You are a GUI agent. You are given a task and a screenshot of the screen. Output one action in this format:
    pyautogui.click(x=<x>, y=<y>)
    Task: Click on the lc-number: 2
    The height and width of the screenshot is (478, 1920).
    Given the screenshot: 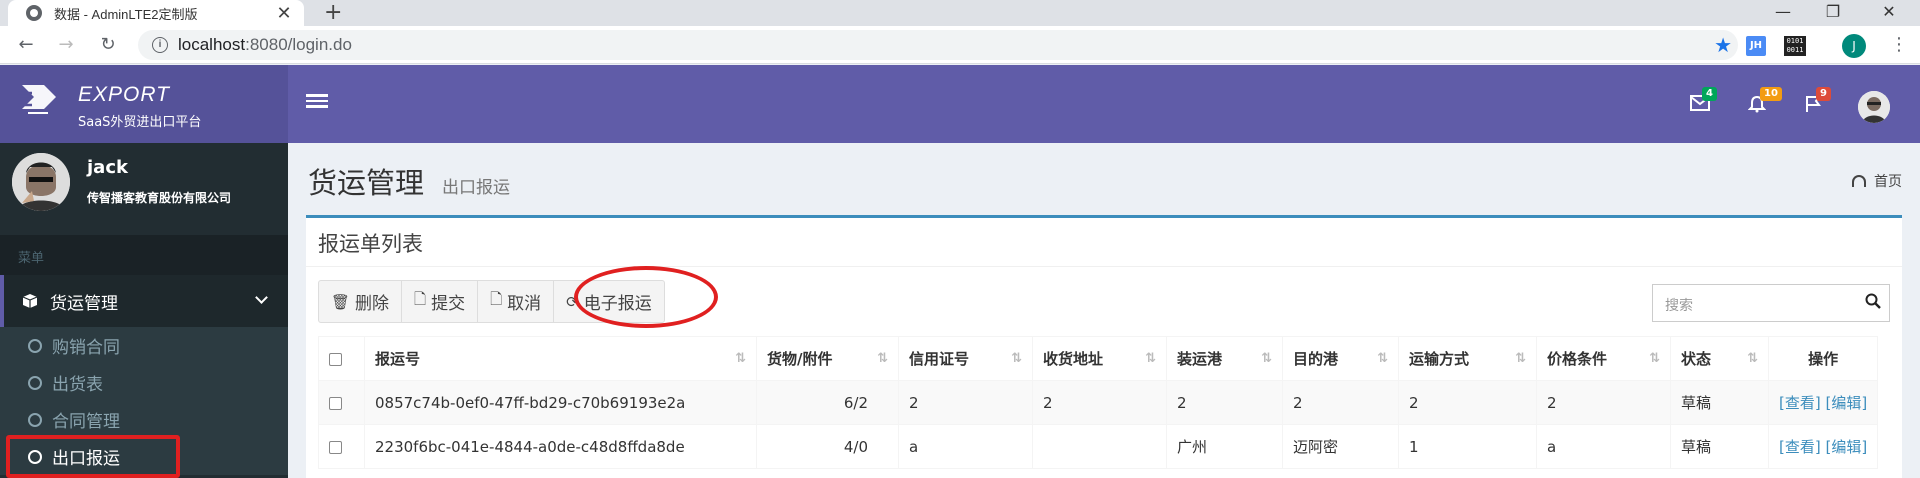 What is the action you would take?
    pyautogui.click(x=965, y=402)
    